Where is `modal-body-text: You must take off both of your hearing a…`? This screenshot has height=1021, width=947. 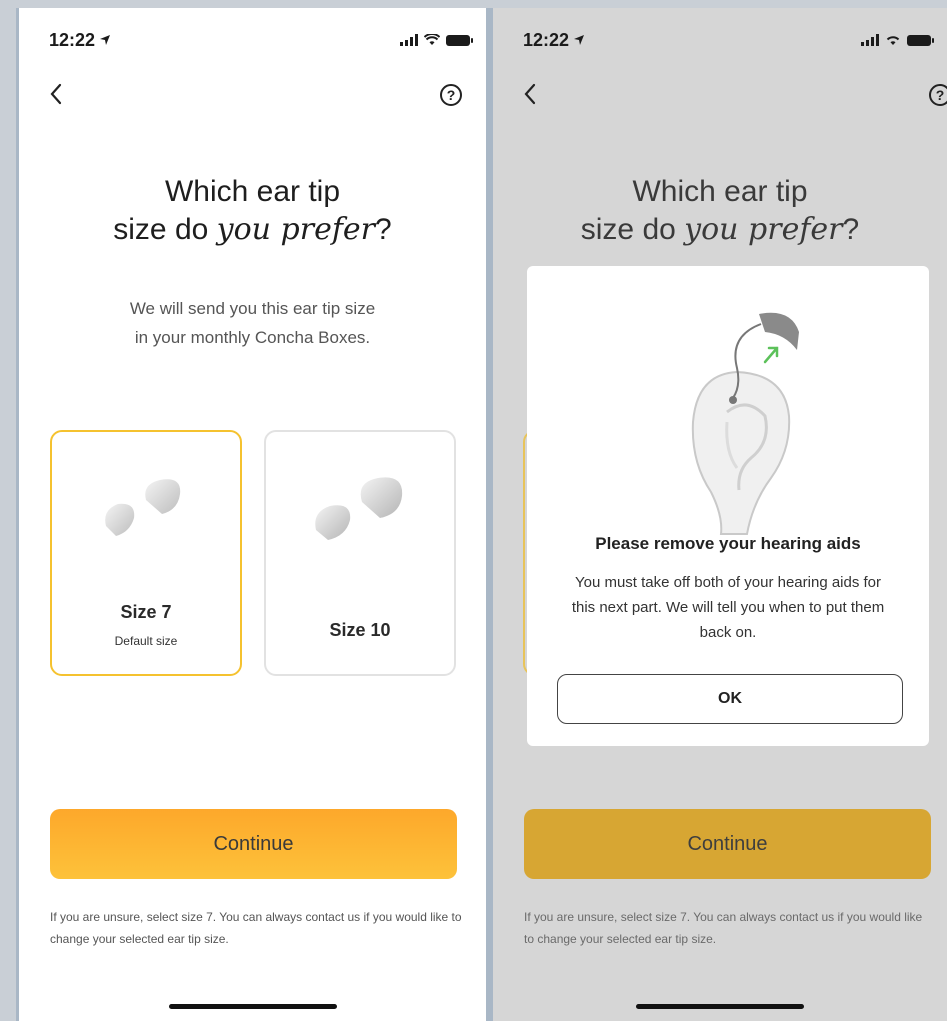
modal-body-text: You must take off both of your hearing a… is located at coordinates (728, 607).